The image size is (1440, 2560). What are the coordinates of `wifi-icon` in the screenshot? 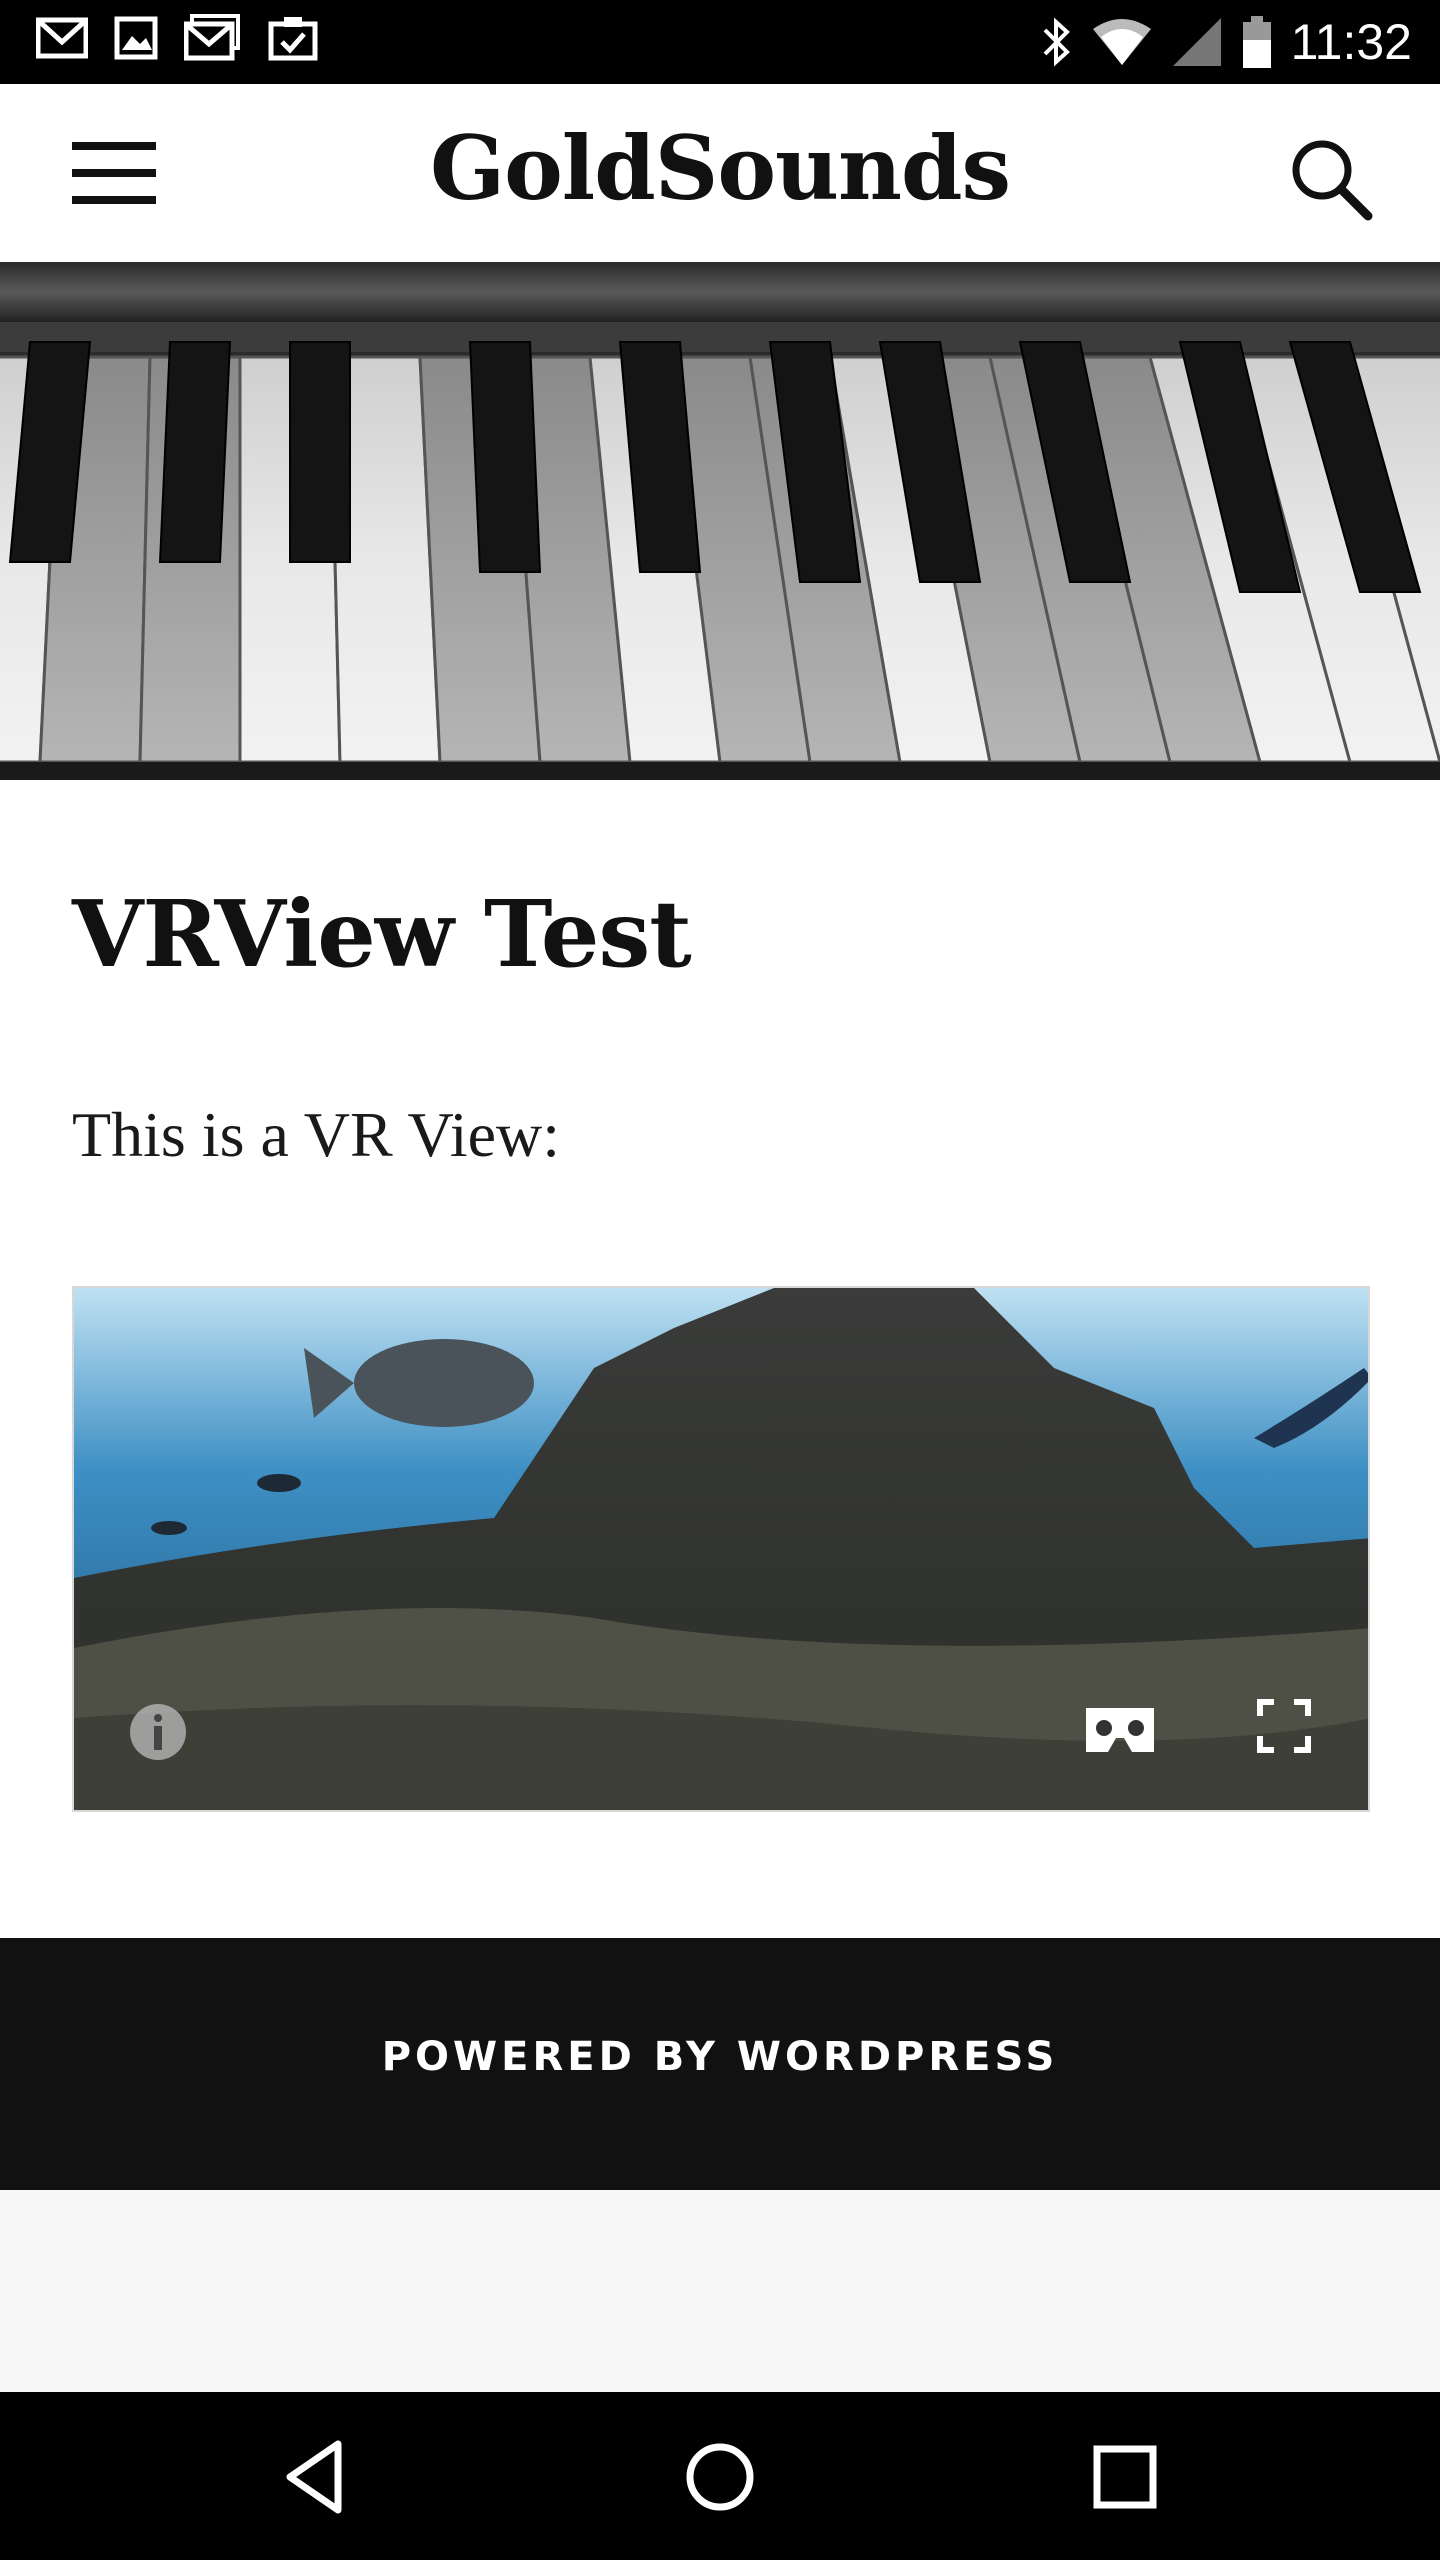 It's located at (1122, 42).